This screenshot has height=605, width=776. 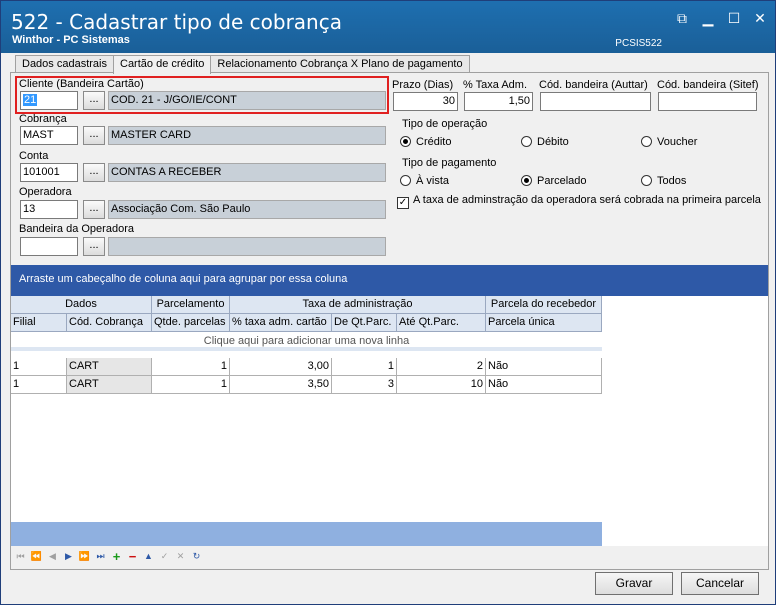 What do you see at coordinates (180, 556) in the screenshot?
I see `cancel-icon: ✕` at bounding box center [180, 556].